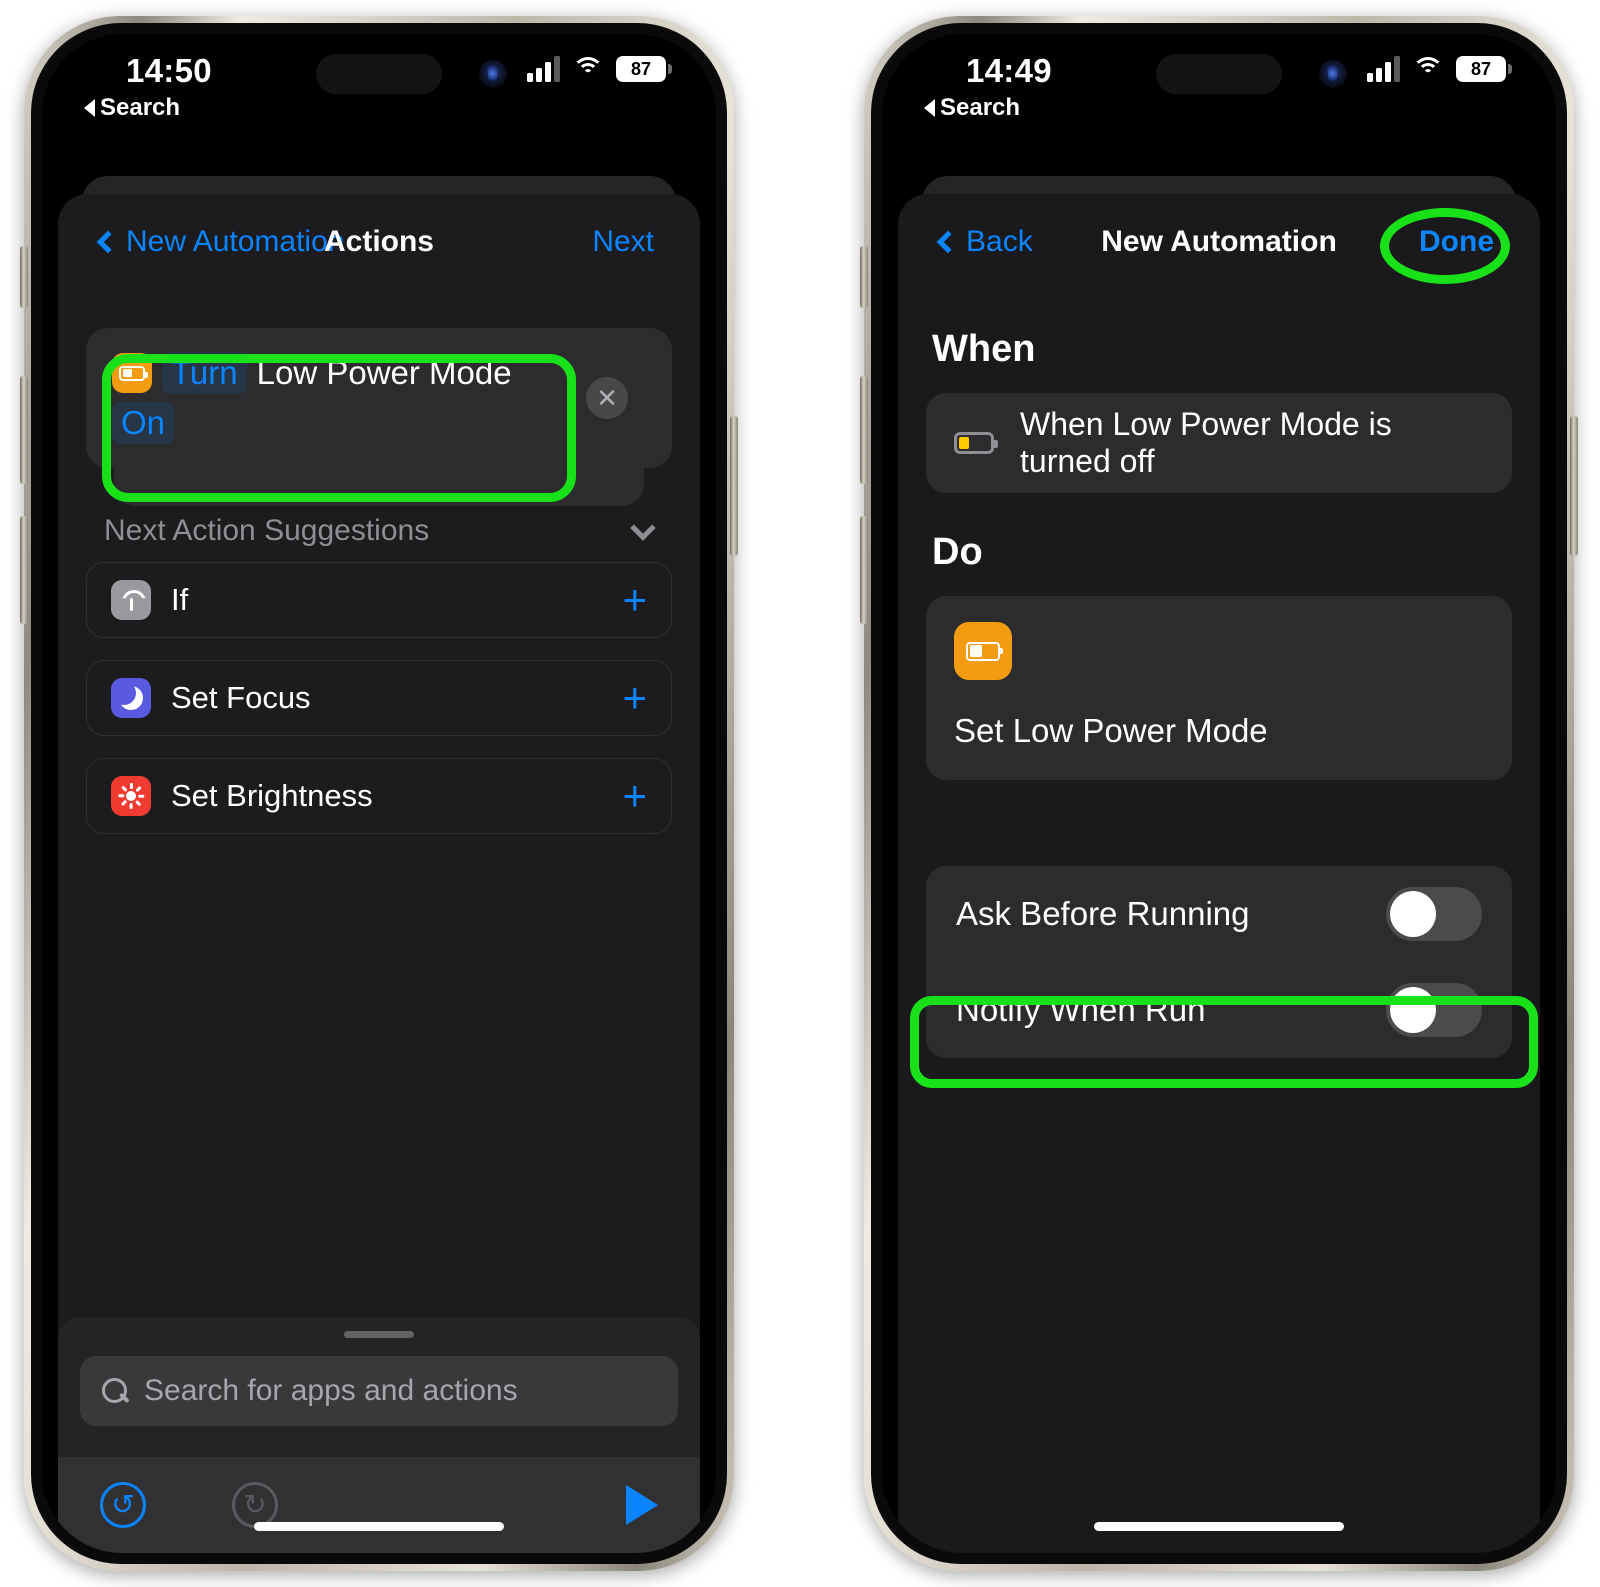 The height and width of the screenshot is (1587, 1600). I want to click on suggestion-item-set-brightness: Set Brightness +, so click(379, 796).